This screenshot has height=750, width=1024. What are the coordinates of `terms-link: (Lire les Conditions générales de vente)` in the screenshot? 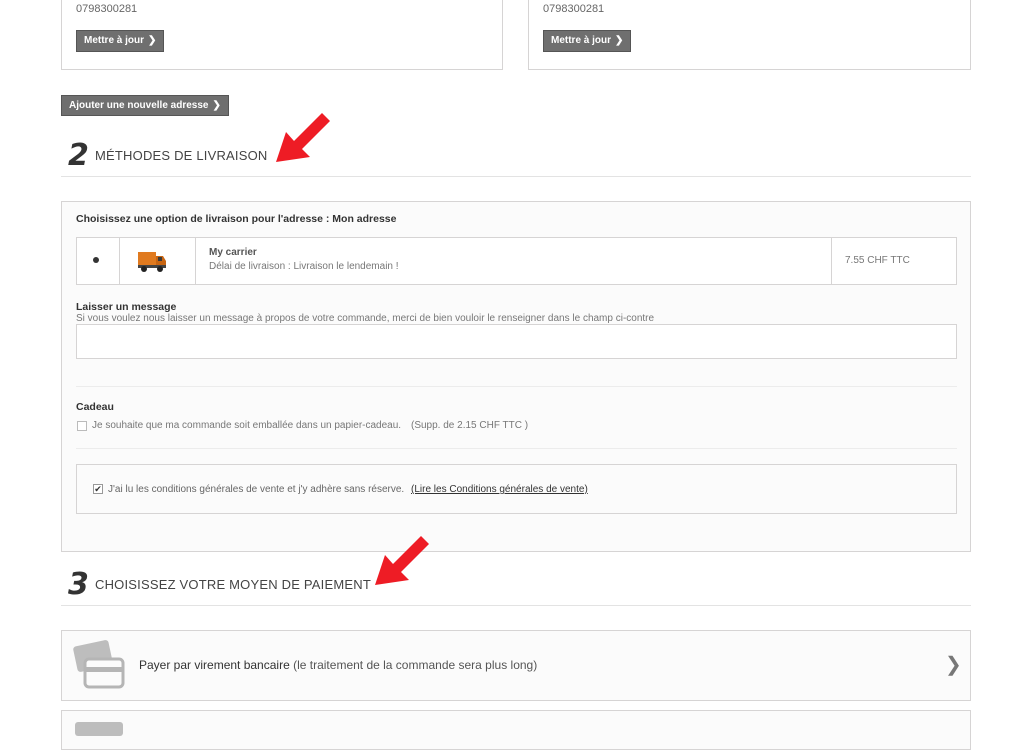 It's located at (499, 489).